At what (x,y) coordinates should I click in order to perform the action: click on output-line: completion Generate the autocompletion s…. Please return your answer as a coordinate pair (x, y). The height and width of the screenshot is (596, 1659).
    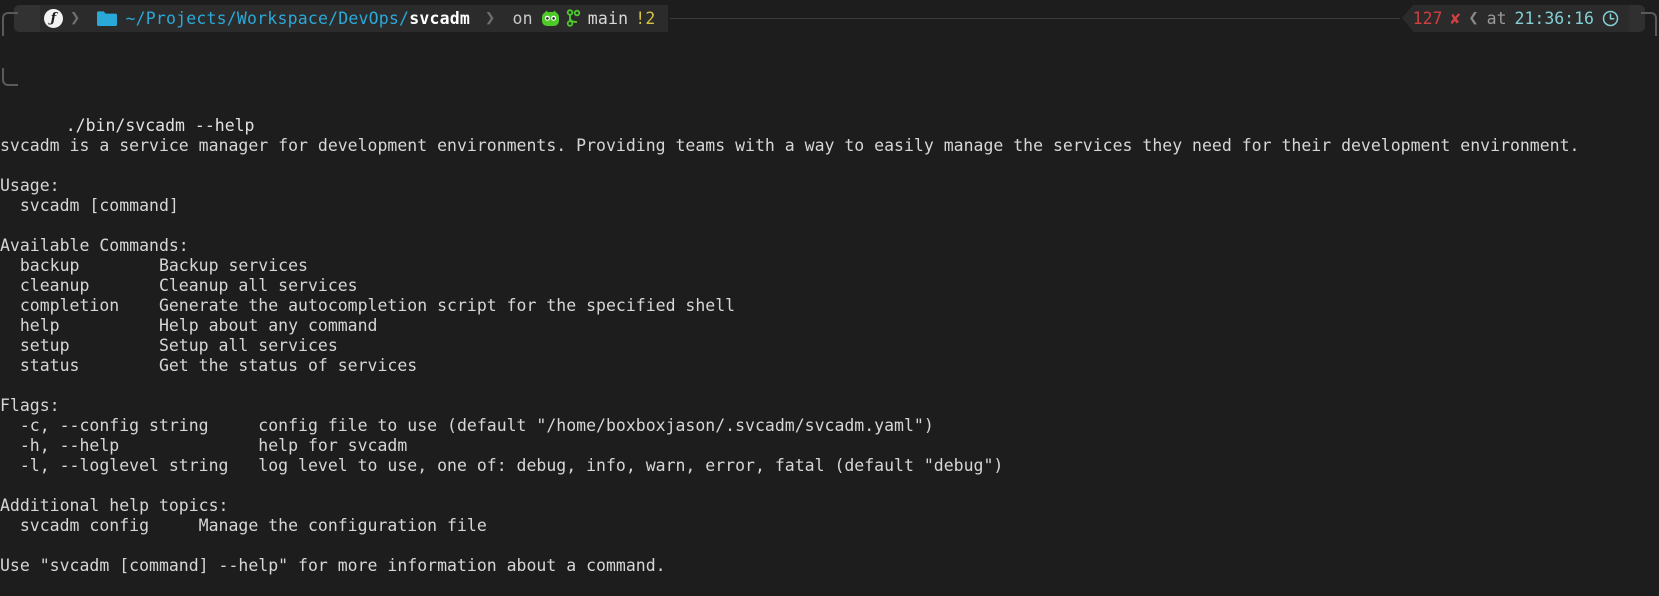
    Looking at the image, I should click on (368, 305).